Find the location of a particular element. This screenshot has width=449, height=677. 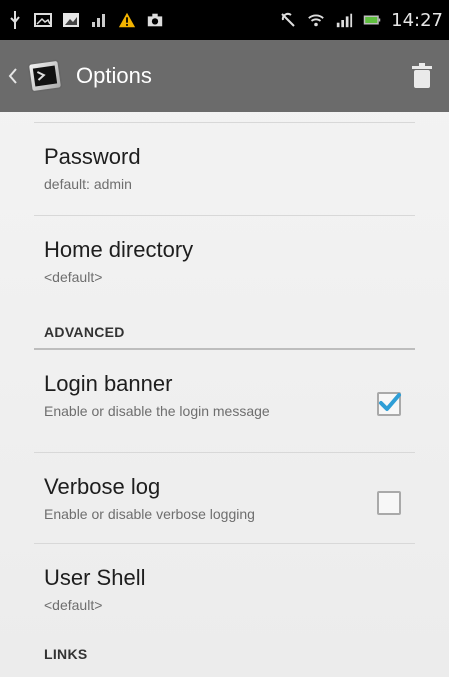

category-links: LINKS is located at coordinates (66, 654).